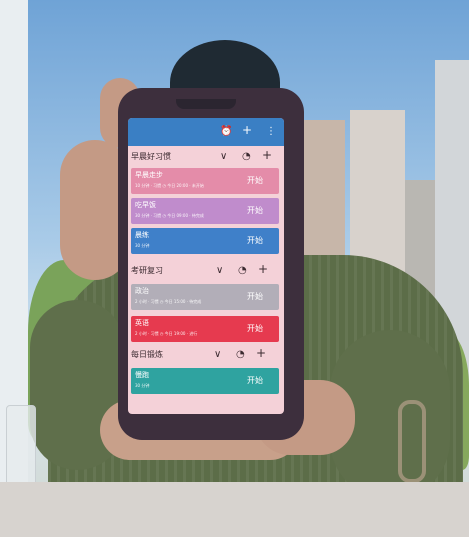 This screenshot has width=469, height=537. Describe the element at coordinates (226, 132) in the screenshot. I see `alarm-icon: ⏰` at that location.